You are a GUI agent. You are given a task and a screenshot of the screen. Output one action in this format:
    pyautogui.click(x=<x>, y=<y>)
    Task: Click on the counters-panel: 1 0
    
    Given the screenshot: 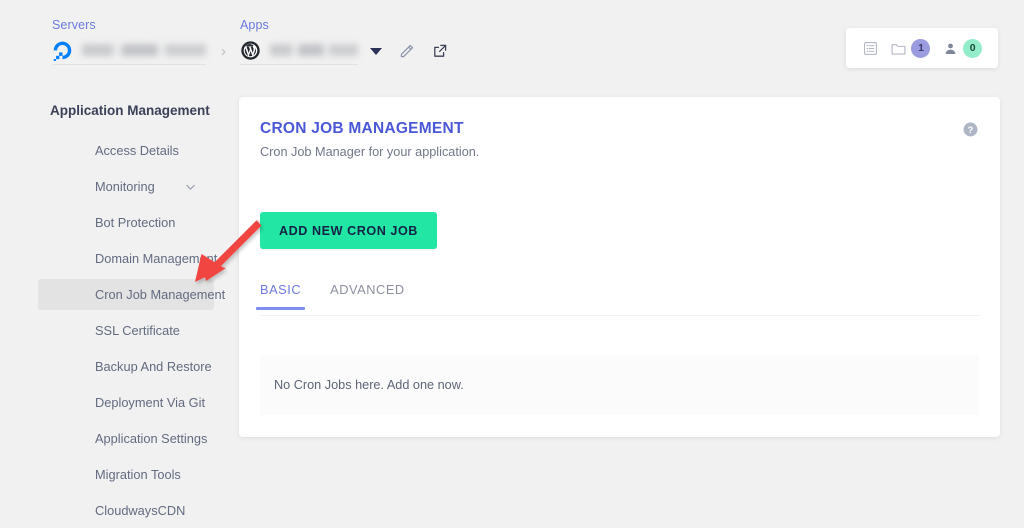 What is the action you would take?
    pyautogui.click(x=922, y=48)
    